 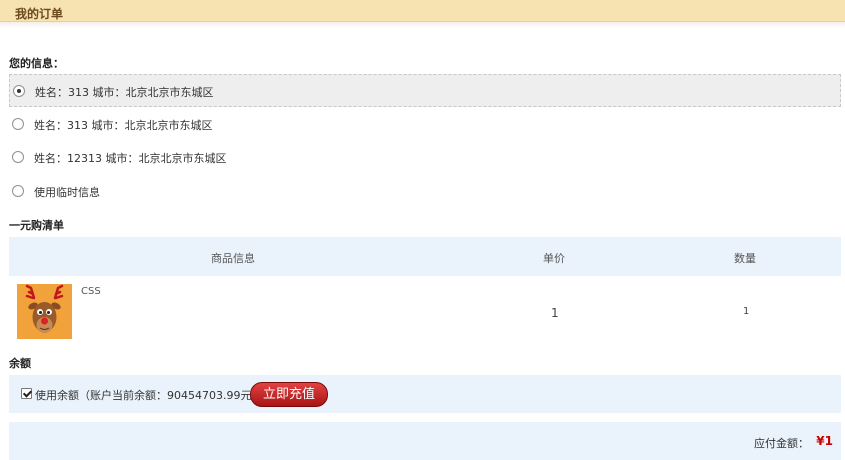 I want to click on use-balance-label: 使用余额（账户当前余额：90454703.99元）, so click(x=149, y=395).